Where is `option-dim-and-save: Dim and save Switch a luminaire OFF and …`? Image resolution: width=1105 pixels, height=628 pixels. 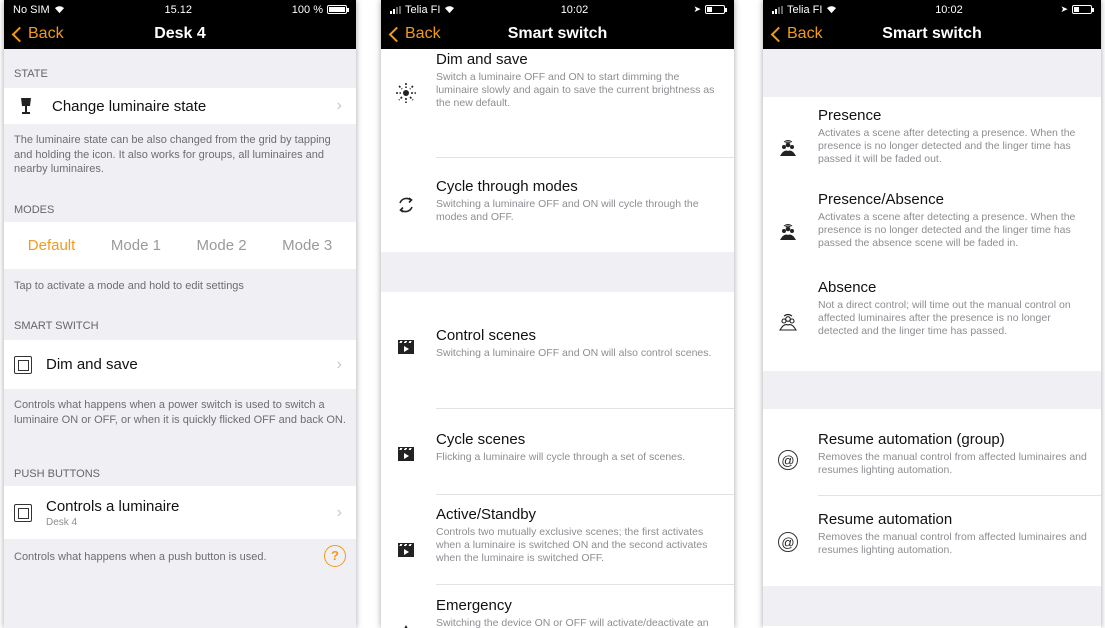
option-dim-and-save: Dim and save Switch a luminaire OFF and … is located at coordinates (557, 103).